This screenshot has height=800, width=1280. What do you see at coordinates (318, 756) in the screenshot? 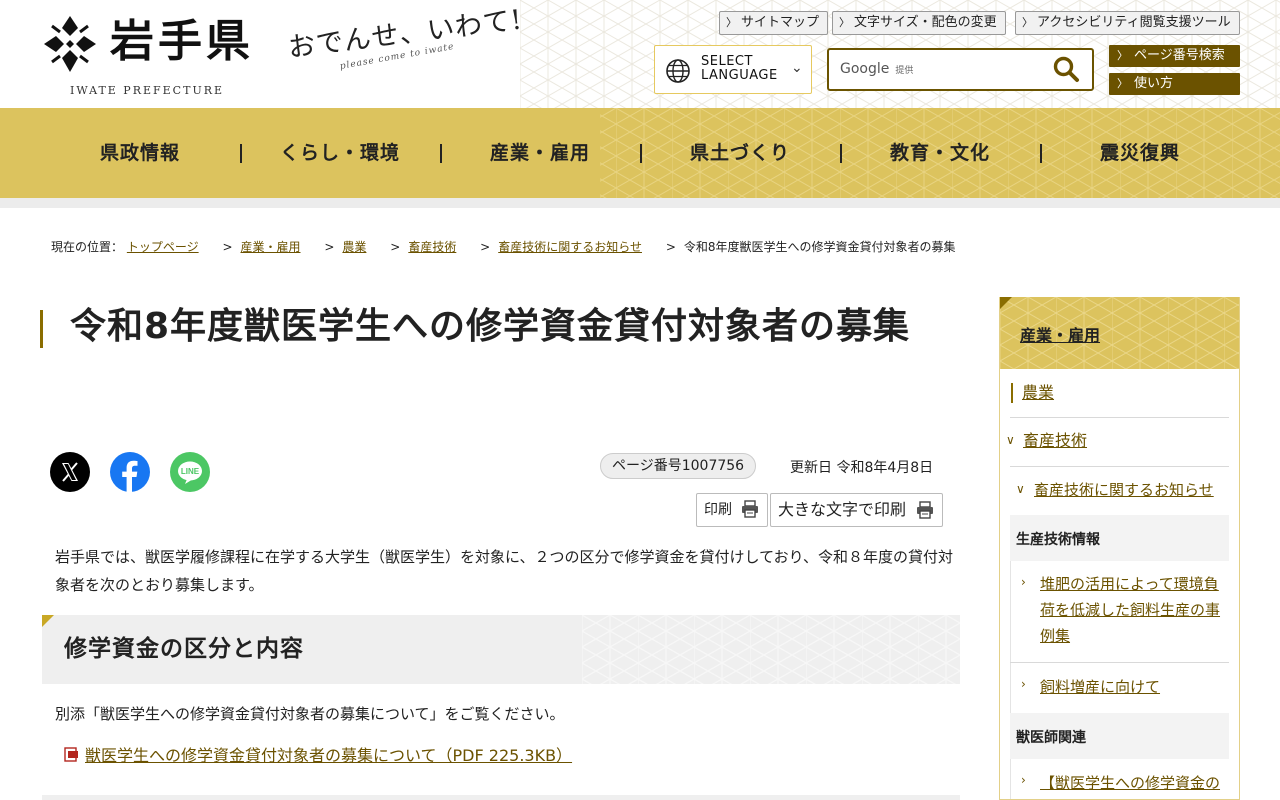
I see `pdf-download-link: 獣医学生への修学資金貸付対象者の募集について（PDF 225.3KB）` at bounding box center [318, 756].